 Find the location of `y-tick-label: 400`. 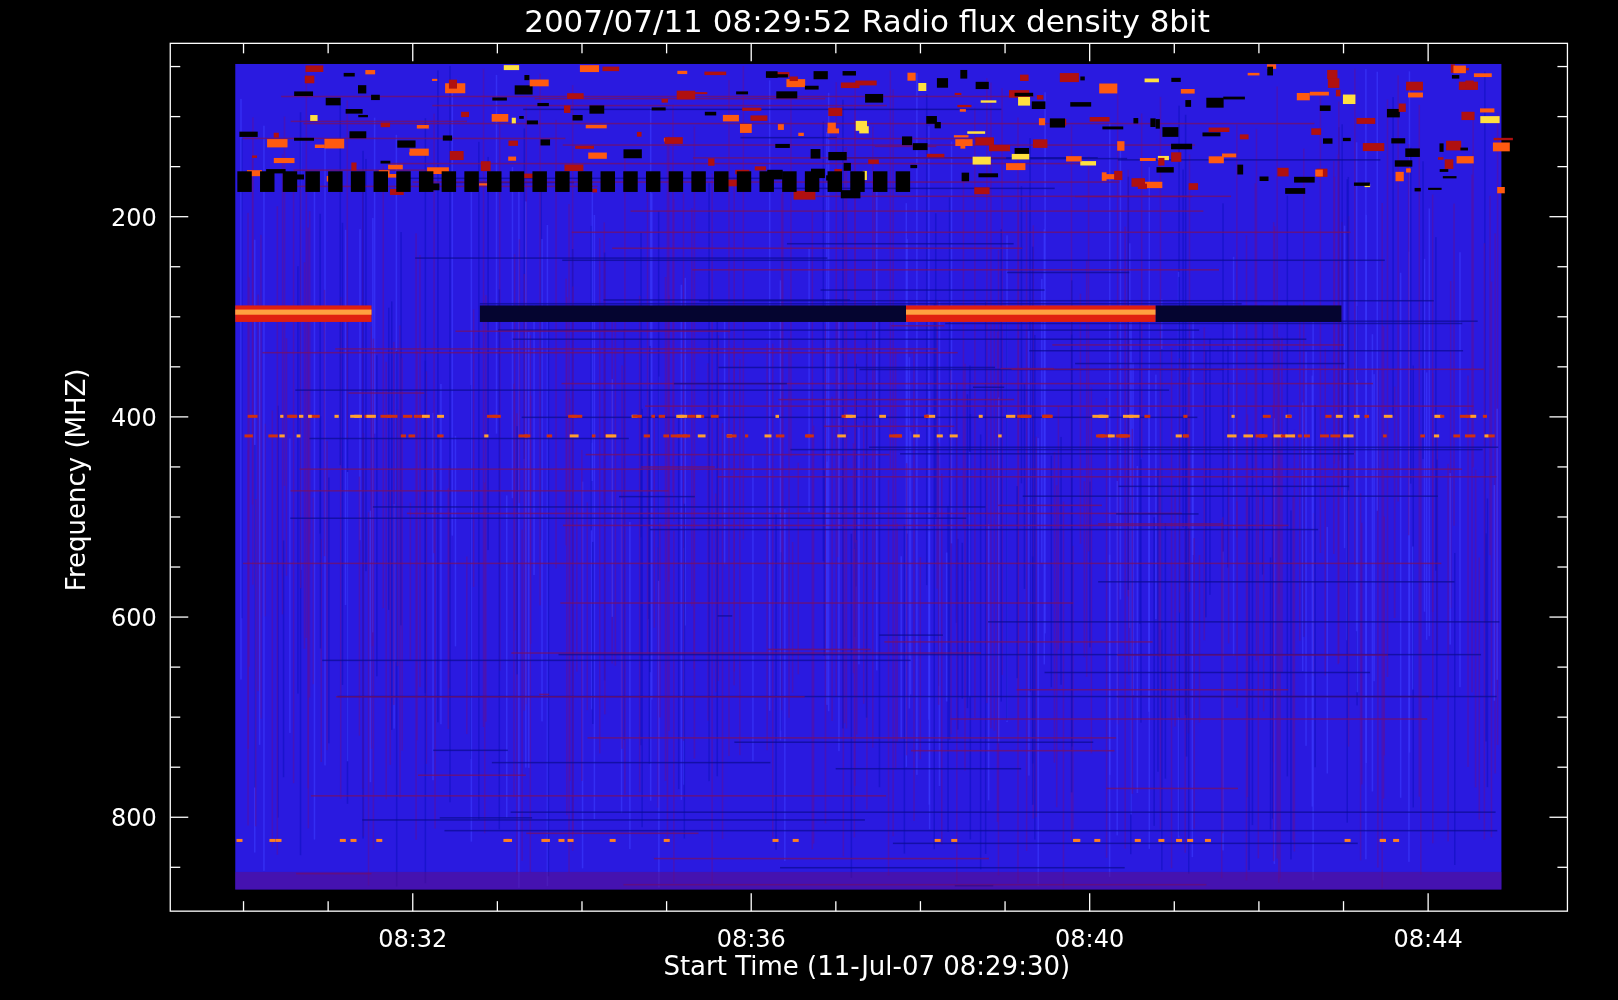

y-tick-label: 400 is located at coordinates (134, 417).